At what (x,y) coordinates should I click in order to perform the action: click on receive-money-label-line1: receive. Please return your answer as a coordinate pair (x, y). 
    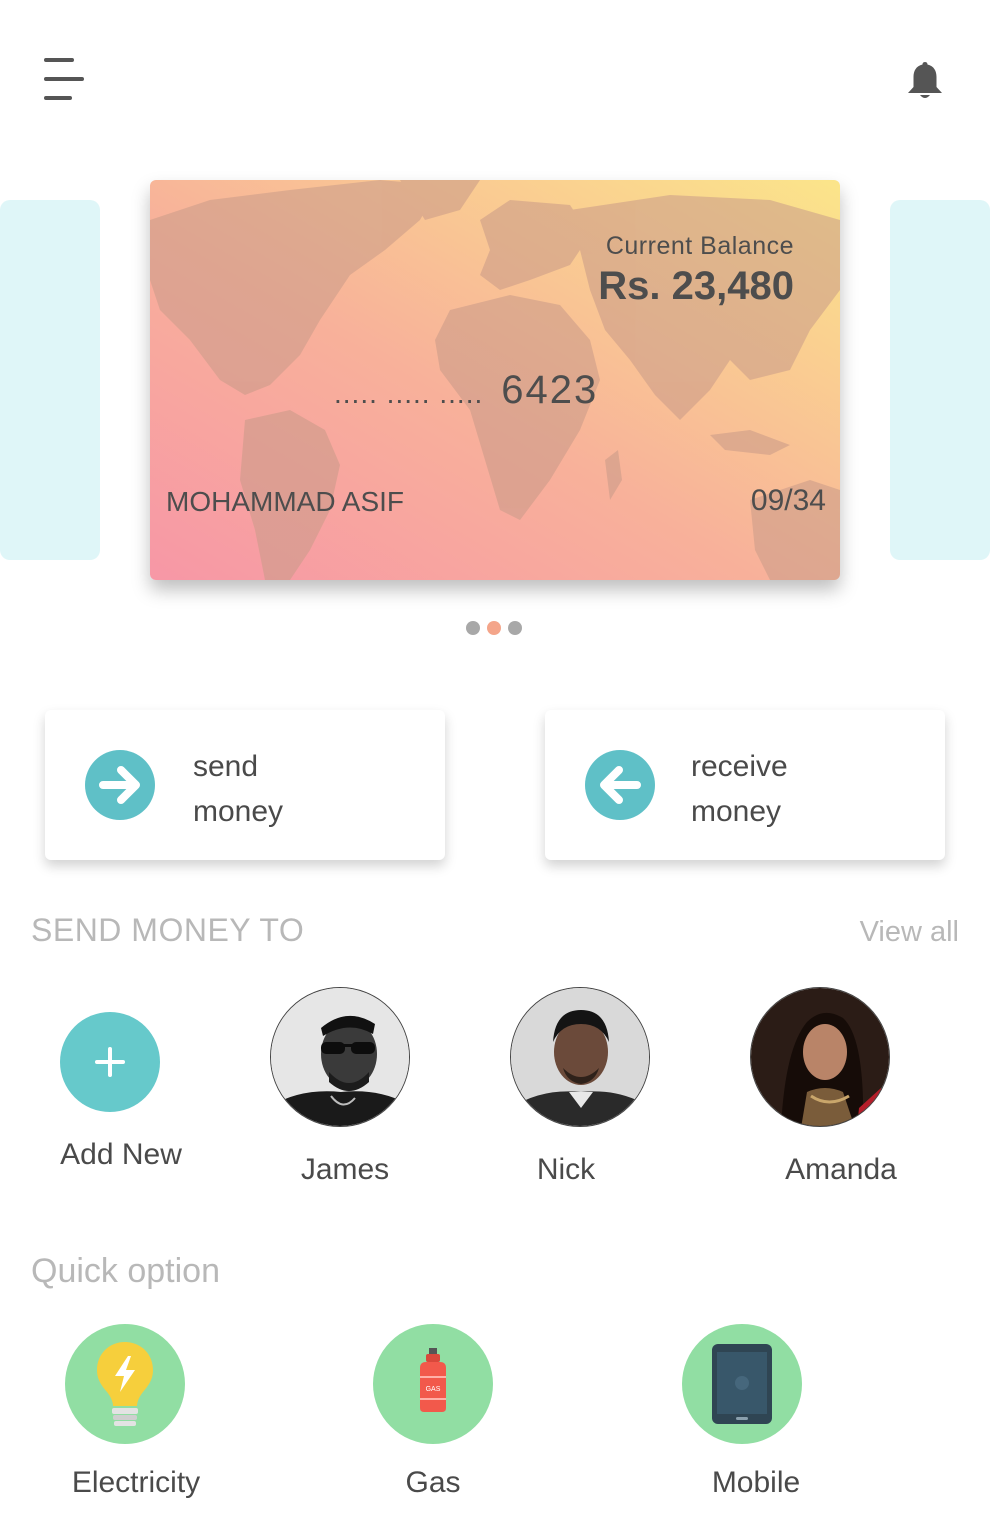
    Looking at the image, I should click on (739, 766).